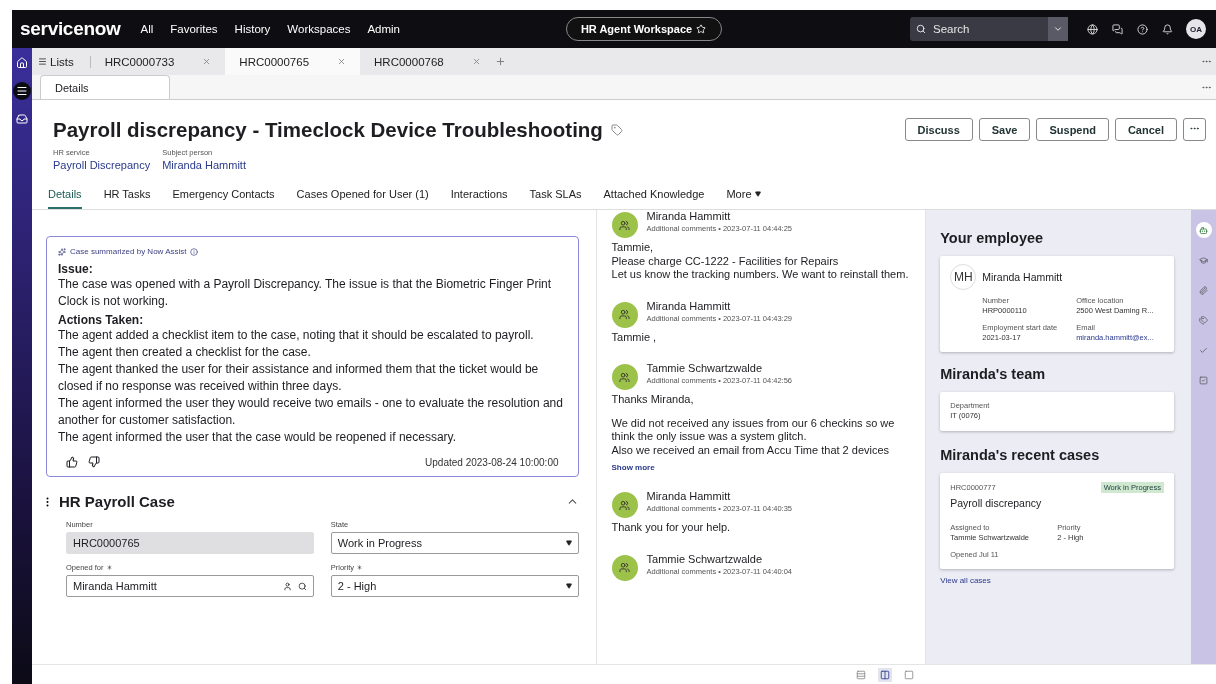 This screenshot has height=684, width=1216. What do you see at coordinates (299, 378) in the screenshot?
I see `summary-text: The agent thanked the user for their assistance and informed them that the ticket would be closed if no response was received within three days.` at bounding box center [299, 378].